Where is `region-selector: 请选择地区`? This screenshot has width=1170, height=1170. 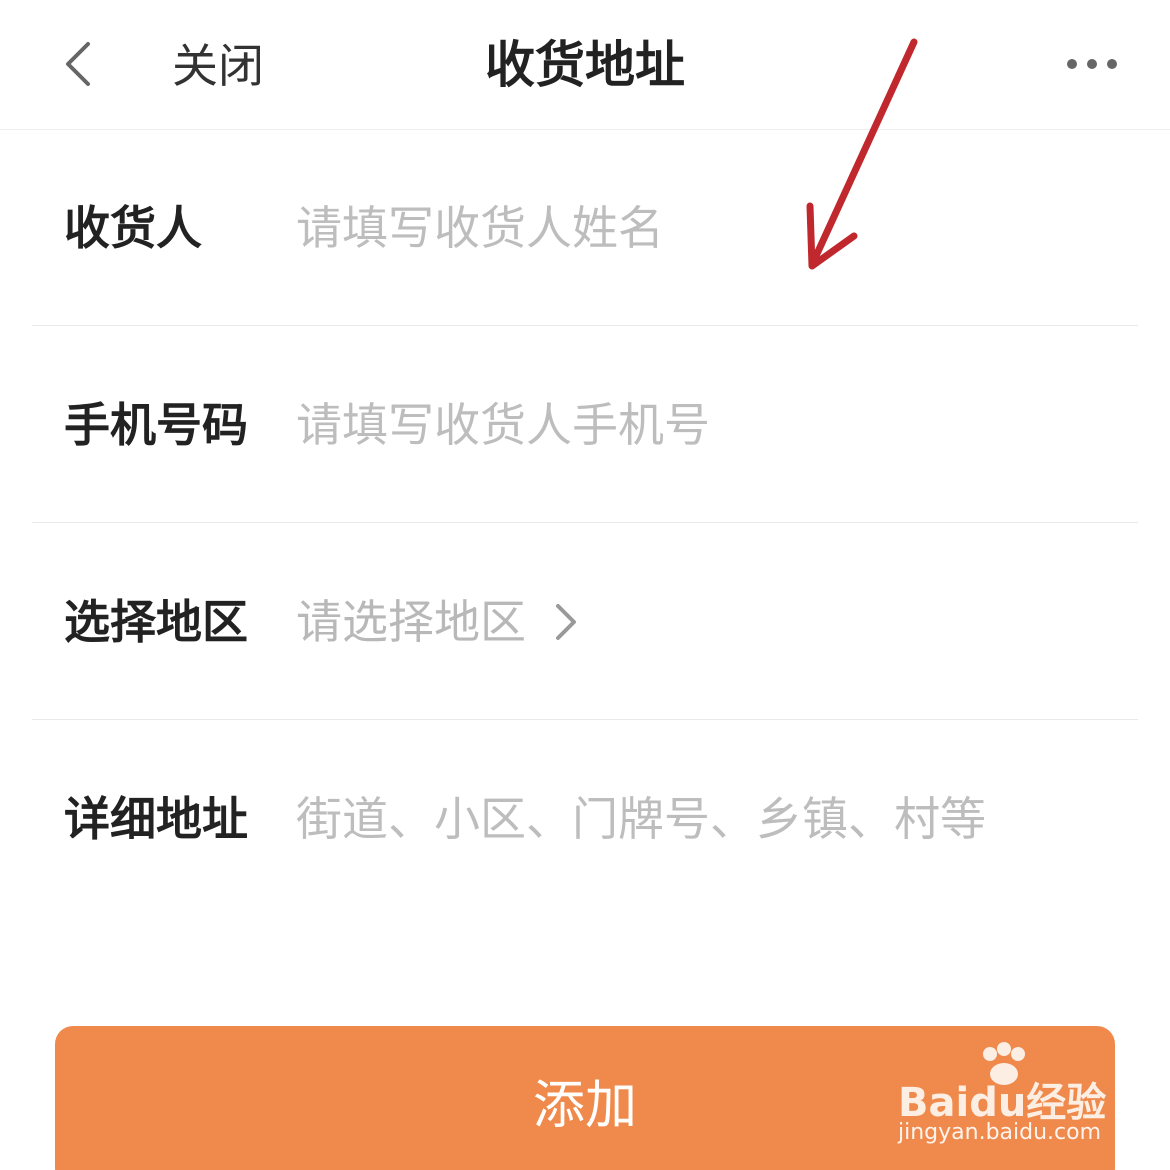
region-selector: 请选择地区 is located at coordinates (440, 622).